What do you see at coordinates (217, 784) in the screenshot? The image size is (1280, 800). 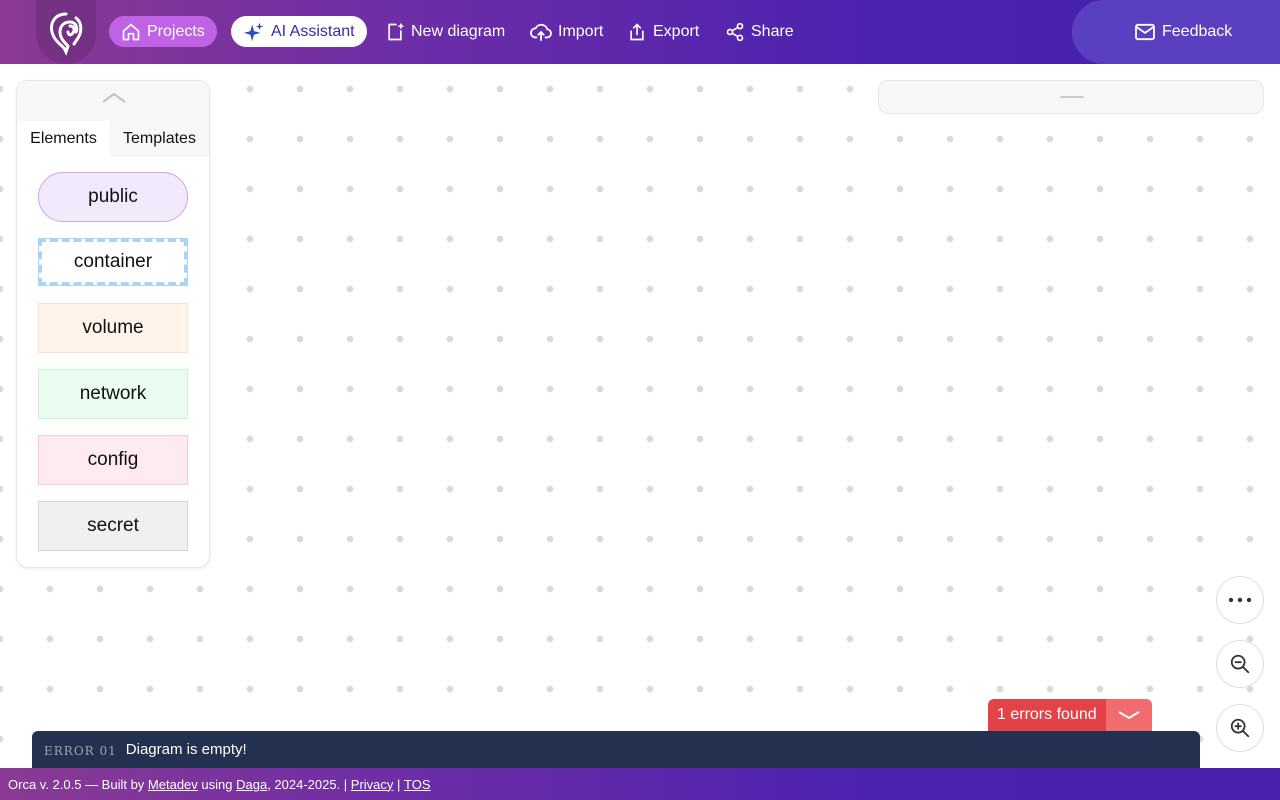 I see `footer-using: using` at bounding box center [217, 784].